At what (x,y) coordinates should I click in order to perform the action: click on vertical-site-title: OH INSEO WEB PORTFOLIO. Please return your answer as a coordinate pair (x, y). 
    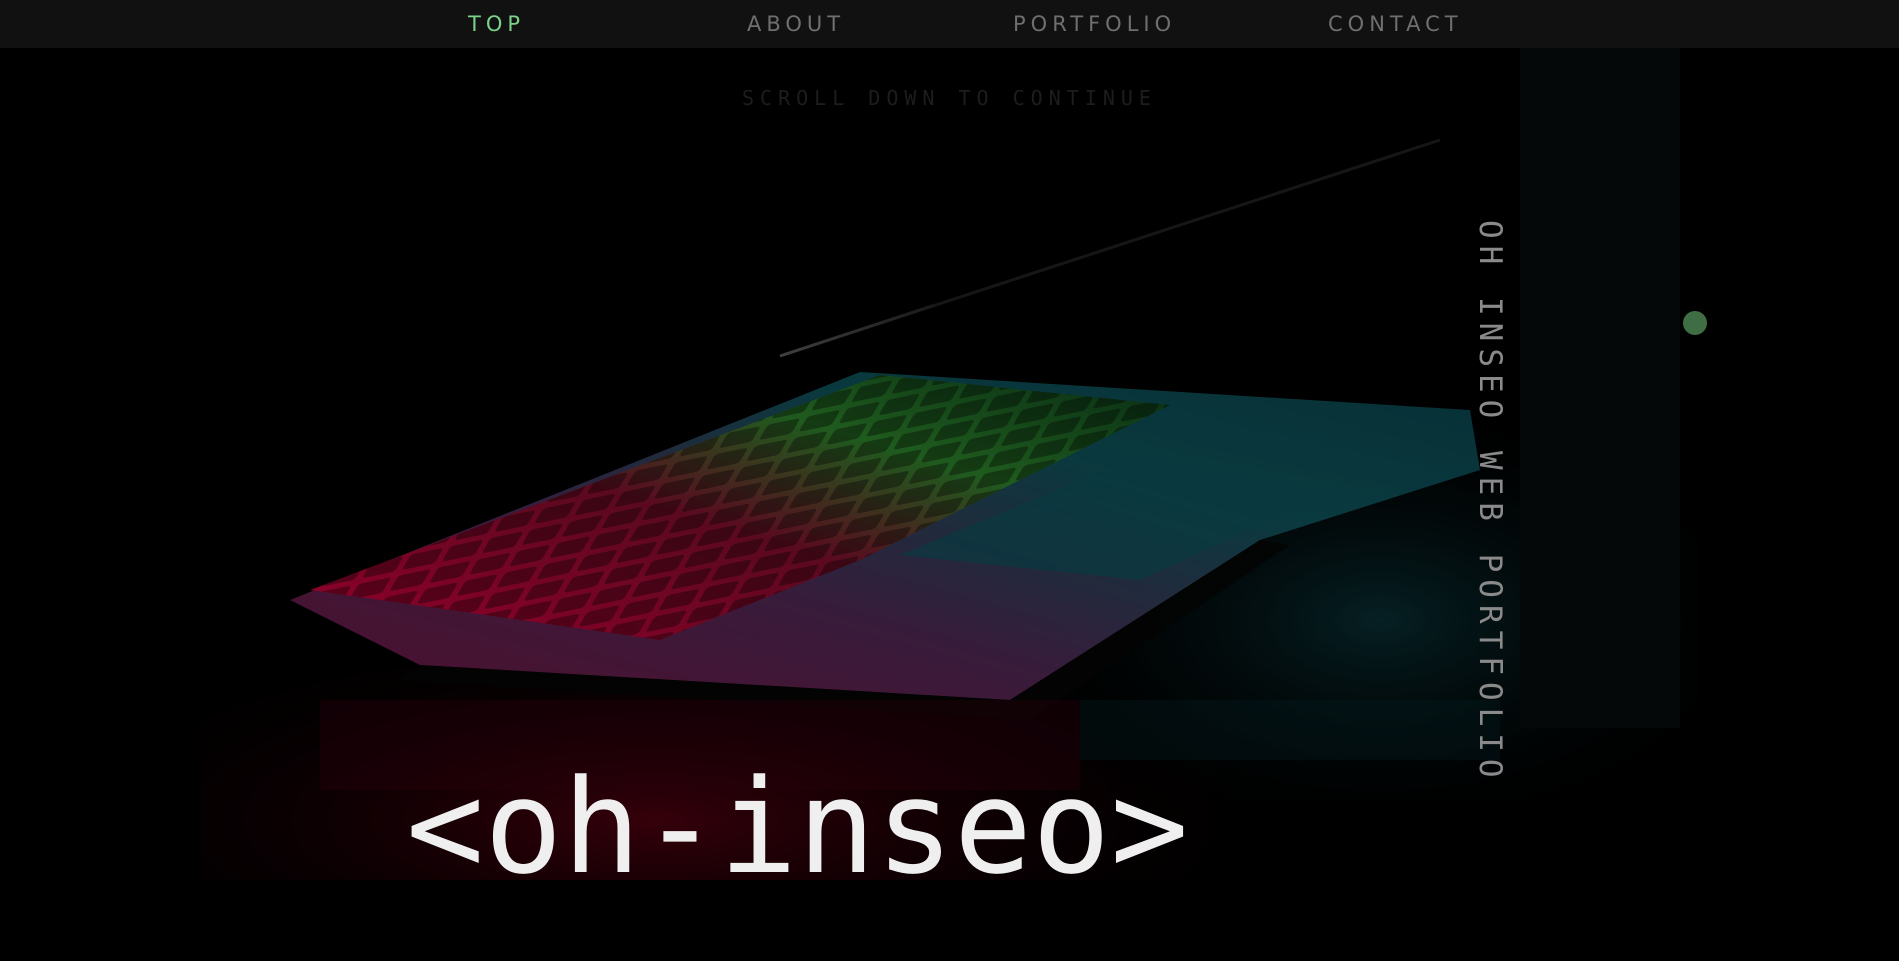
    Looking at the image, I should click on (1490, 502).